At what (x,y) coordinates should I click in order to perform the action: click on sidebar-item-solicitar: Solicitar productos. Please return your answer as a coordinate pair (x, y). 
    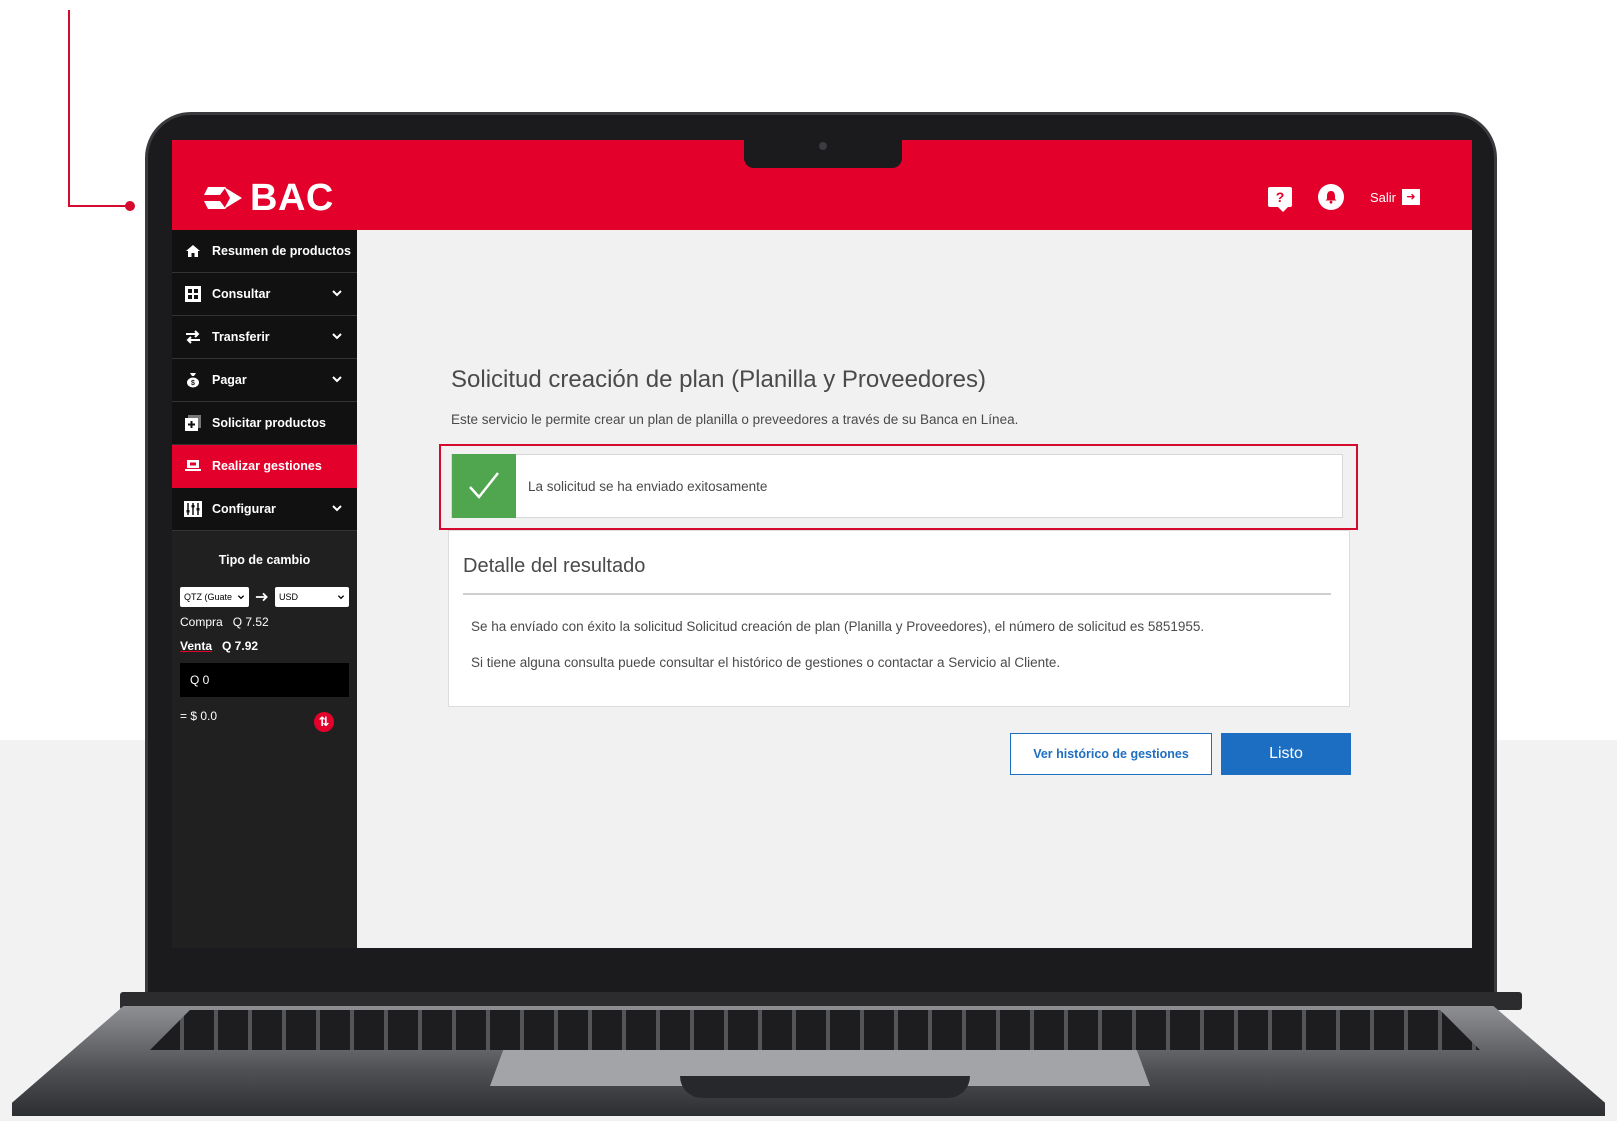
    Looking at the image, I should click on (264, 423).